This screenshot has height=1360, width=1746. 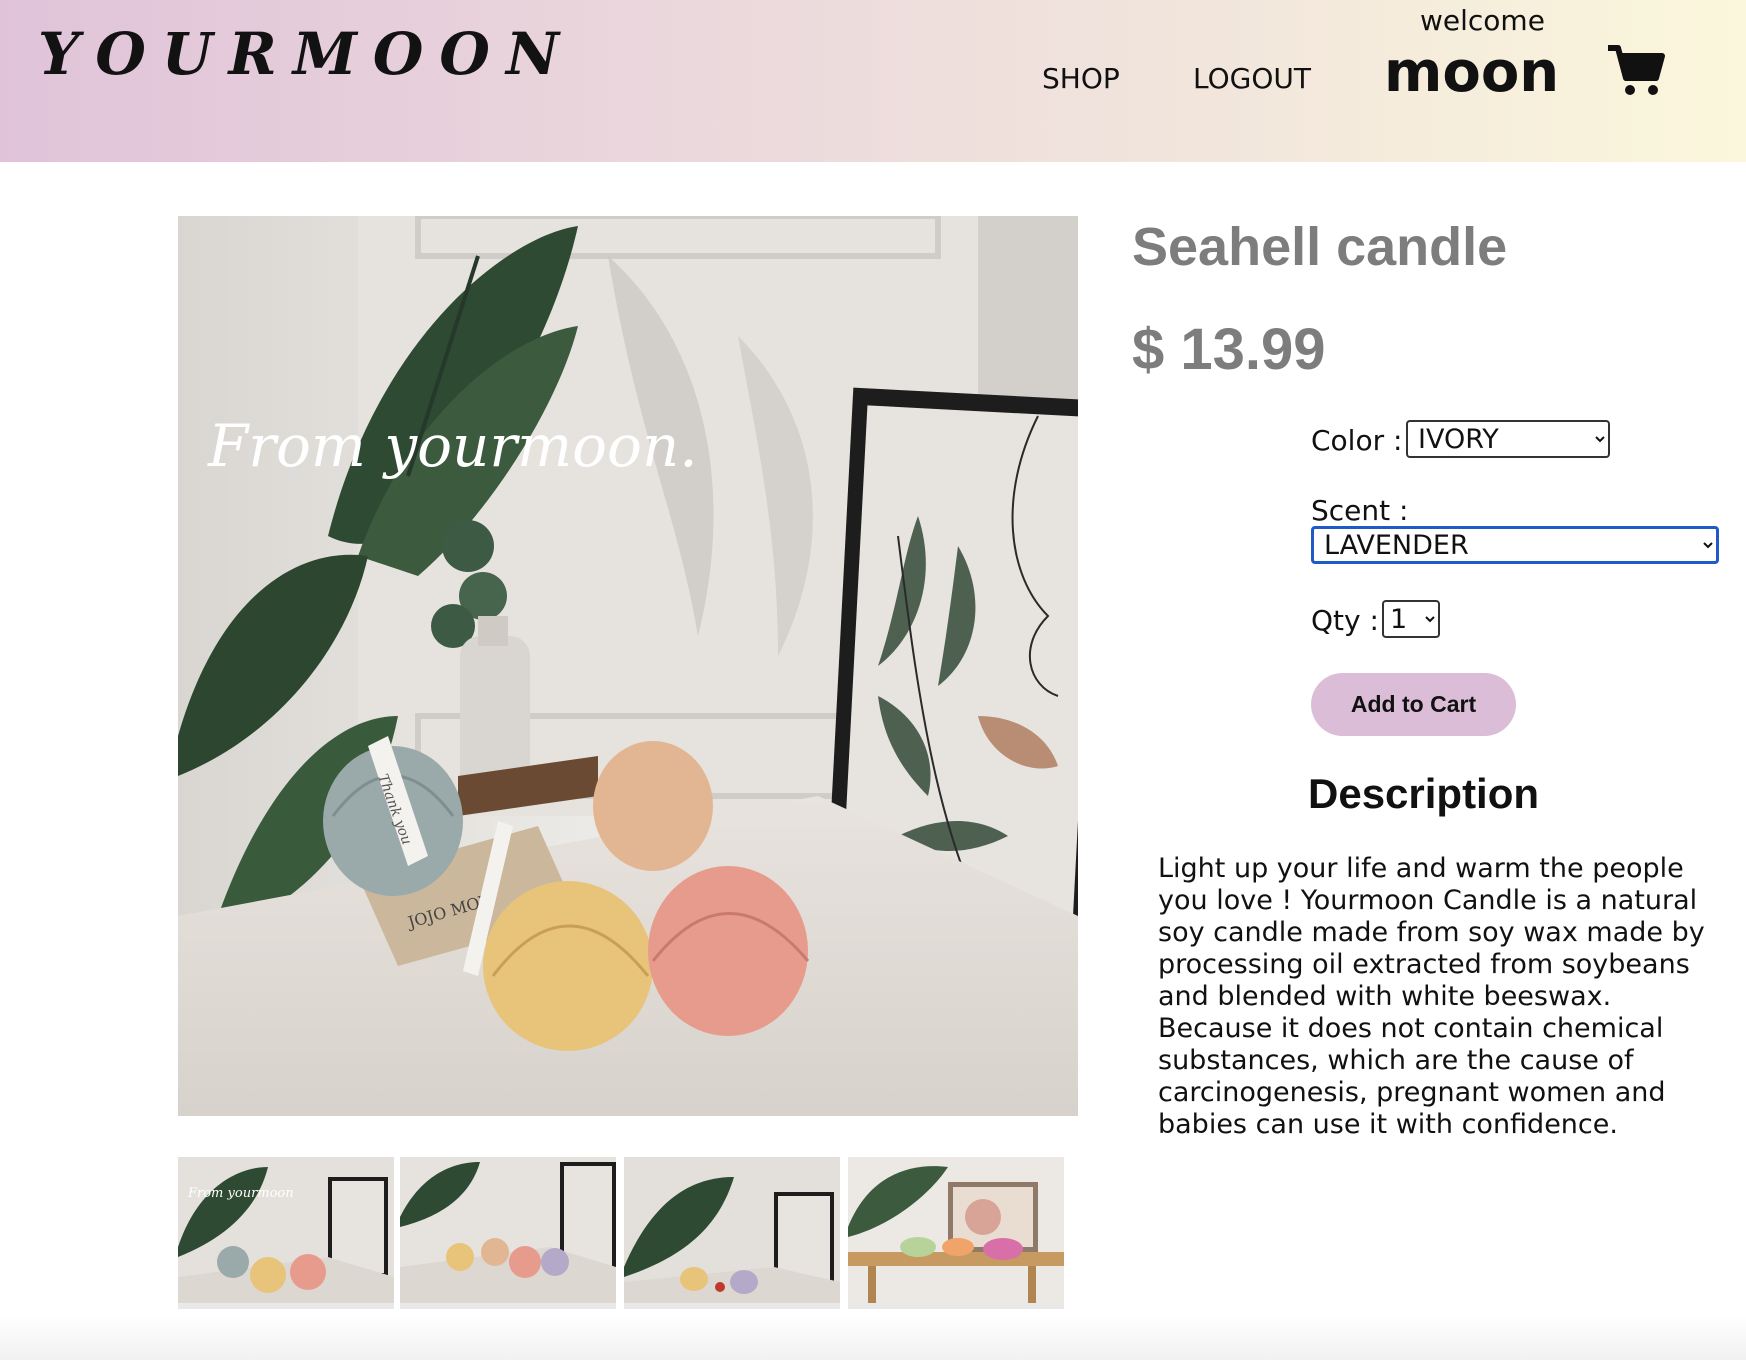 What do you see at coordinates (1320, 247) in the screenshot?
I see `product-title: Seahell candle` at bounding box center [1320, 247].